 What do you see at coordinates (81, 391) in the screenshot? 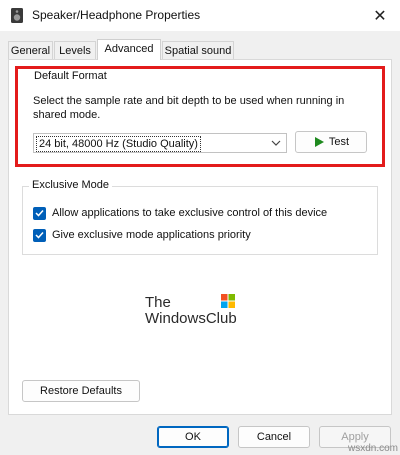
I see `restore-defaults-button: Restore Defaults` at bounding box center [81, 391].